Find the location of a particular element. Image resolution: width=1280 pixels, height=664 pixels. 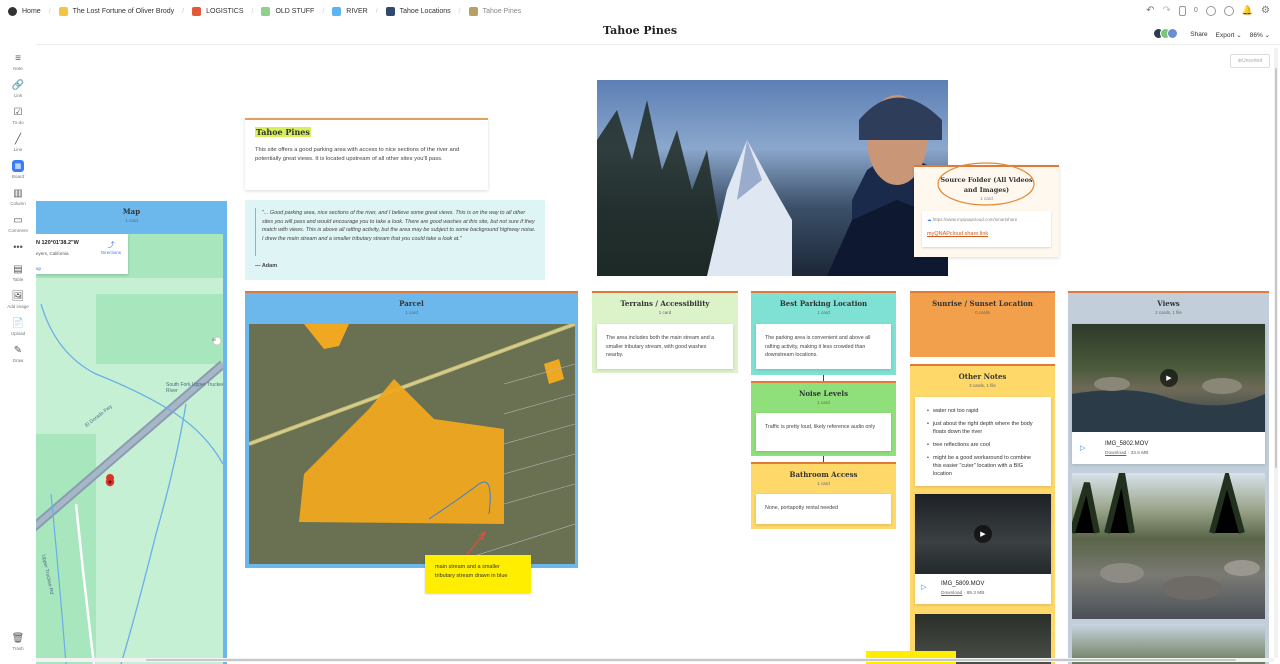

column-count: 2 cards, 1 file is located at coordinates (1168, 312).